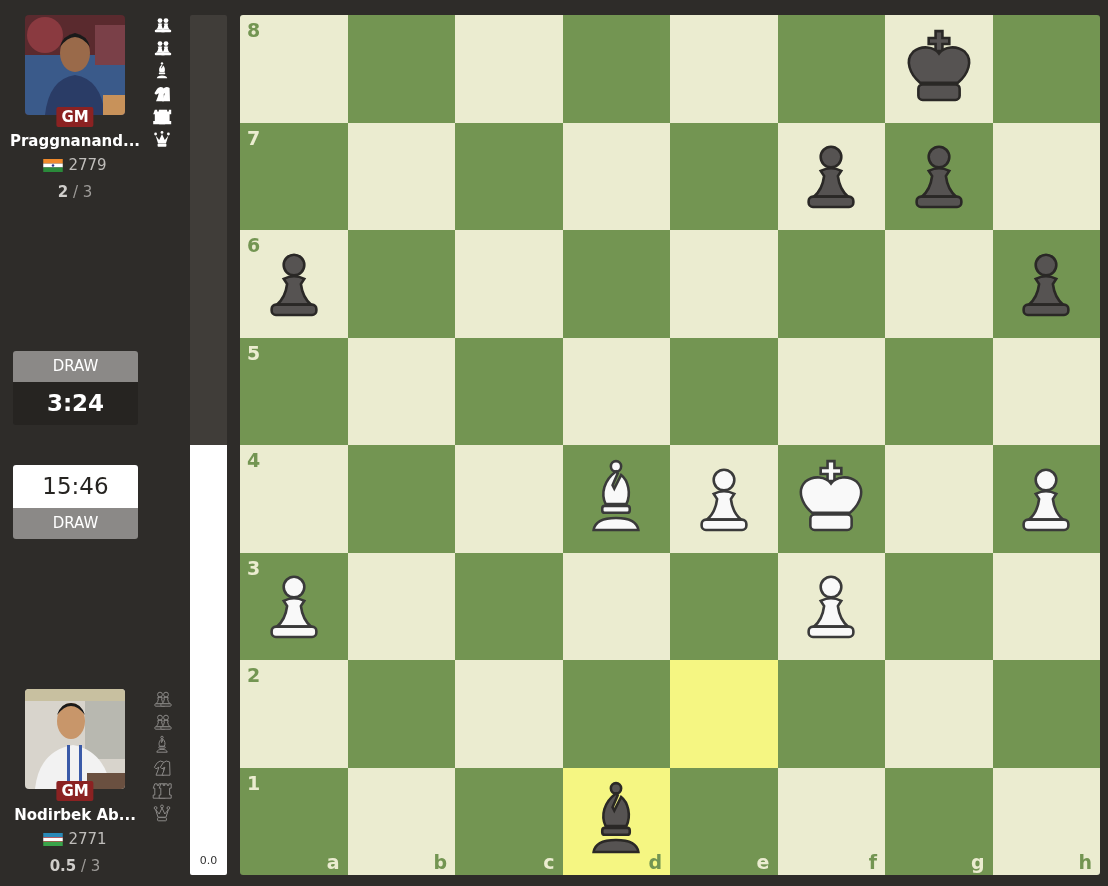 This screenshot has height=886, width=1108. Describe the element at coordinates (75, 866) in the screenshot. I see `match-score: 0.5 / 3` at that location.